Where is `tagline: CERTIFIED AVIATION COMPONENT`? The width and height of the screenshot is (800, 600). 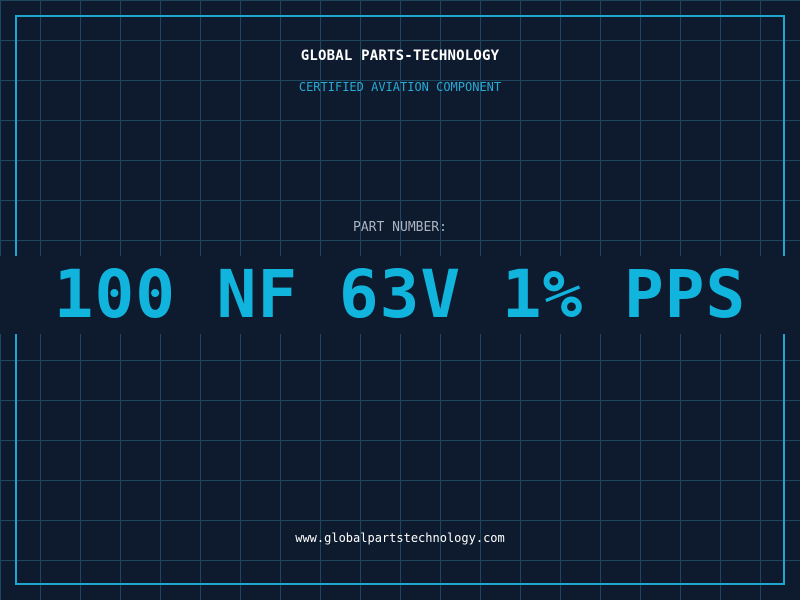
tagline: CERTIFIED AVIATION COMPONENT is located at coordinates (400, 87).